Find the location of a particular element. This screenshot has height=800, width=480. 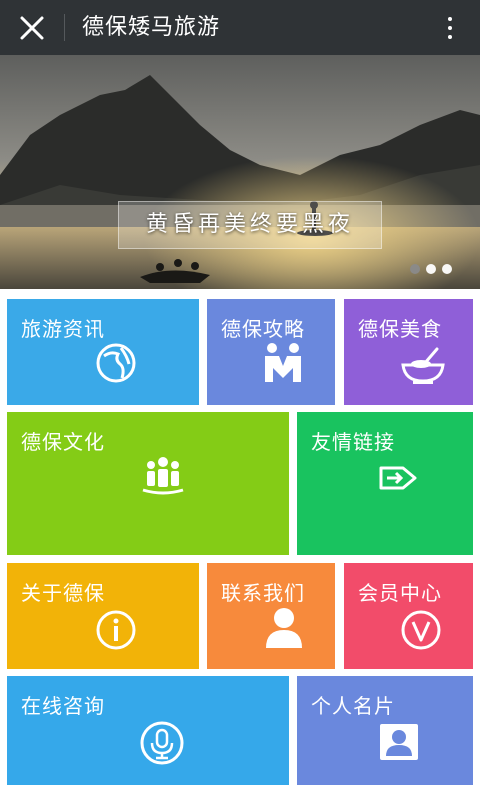

tile-culture: 德保文化 is located at coordinates (148, 483).